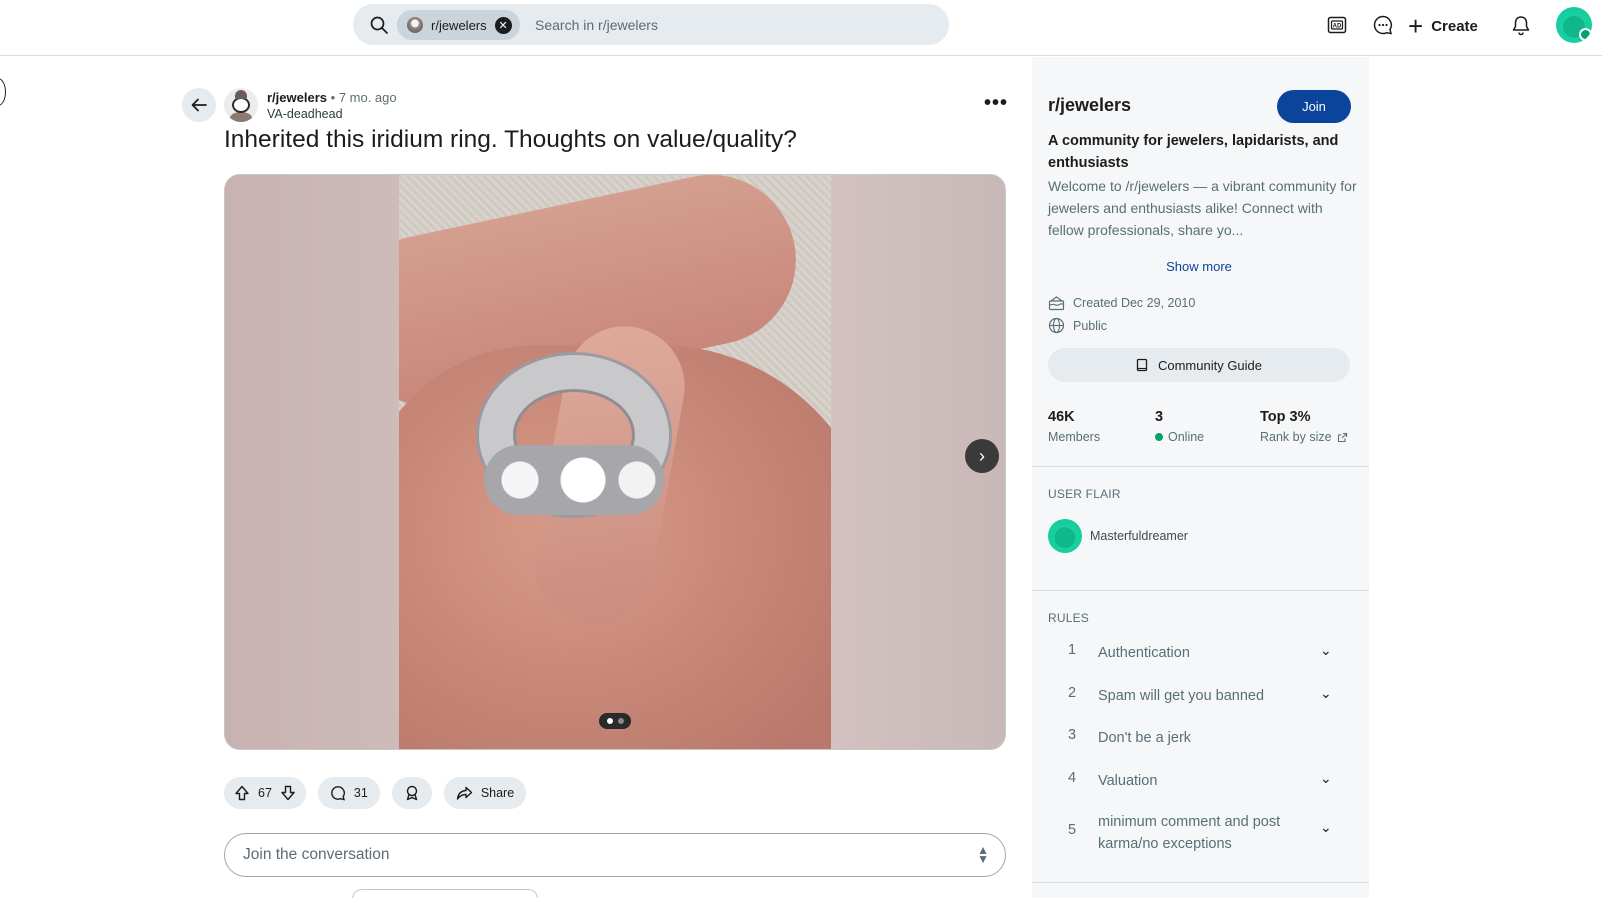 The height and width of the screenshot is (898, 1602). Describe the element at coordinates (297, 97) in the screenshot. I see `post-subreddit-link: r/jewelers` at that location.